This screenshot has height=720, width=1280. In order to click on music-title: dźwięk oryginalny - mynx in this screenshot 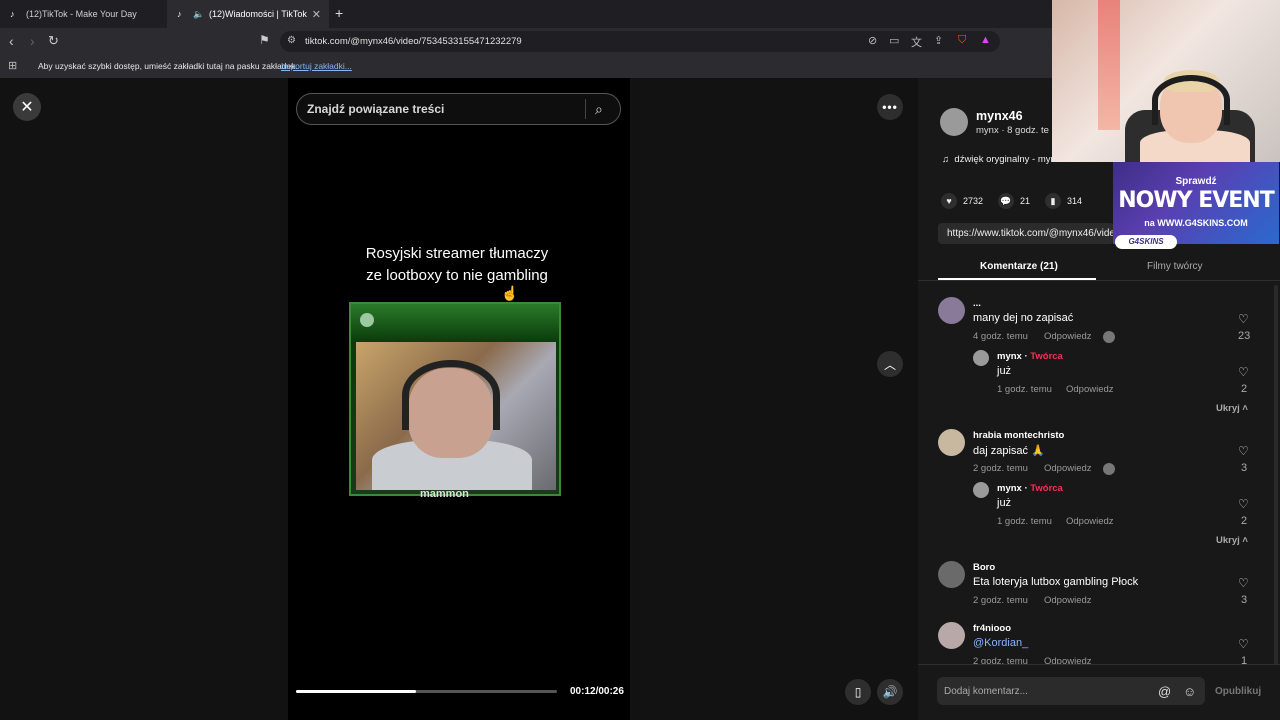, I will do `click(1007, 159)`.